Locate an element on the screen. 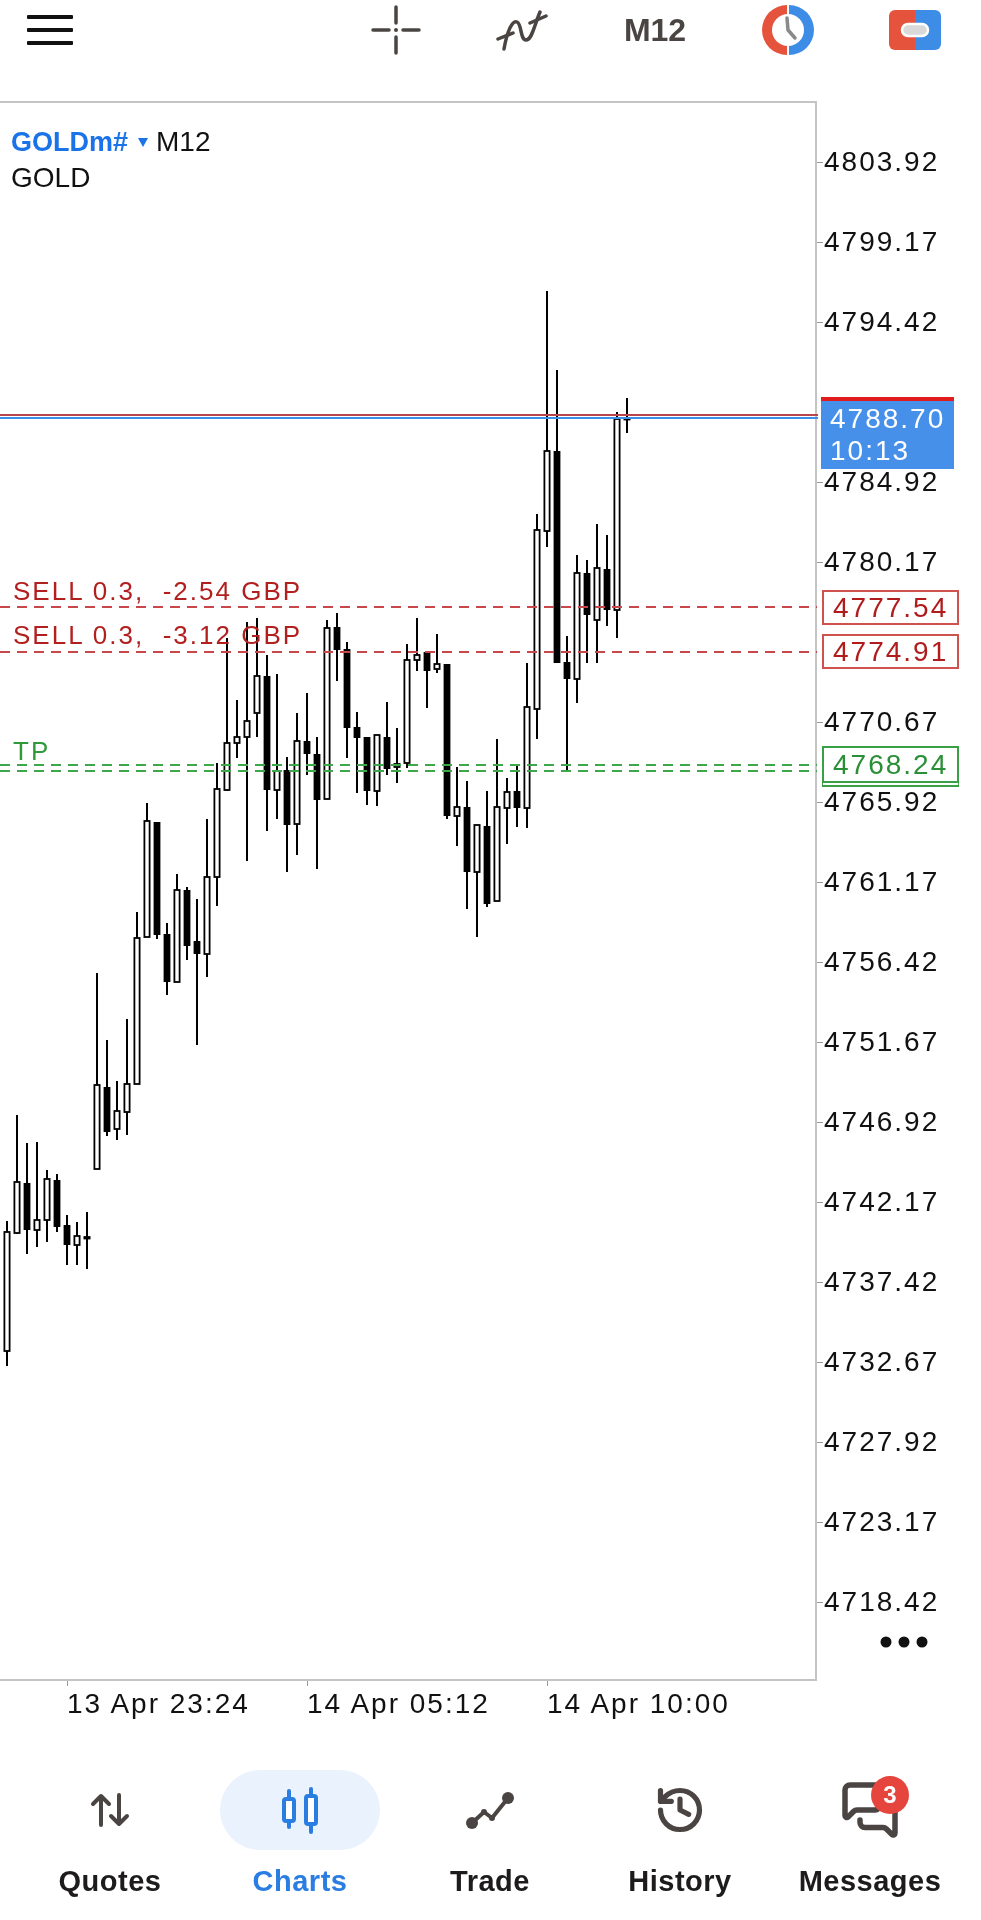 The height and width of the screenshot is (1920, 981). nav-tab: Trade is located at coordinates (490, 1834).